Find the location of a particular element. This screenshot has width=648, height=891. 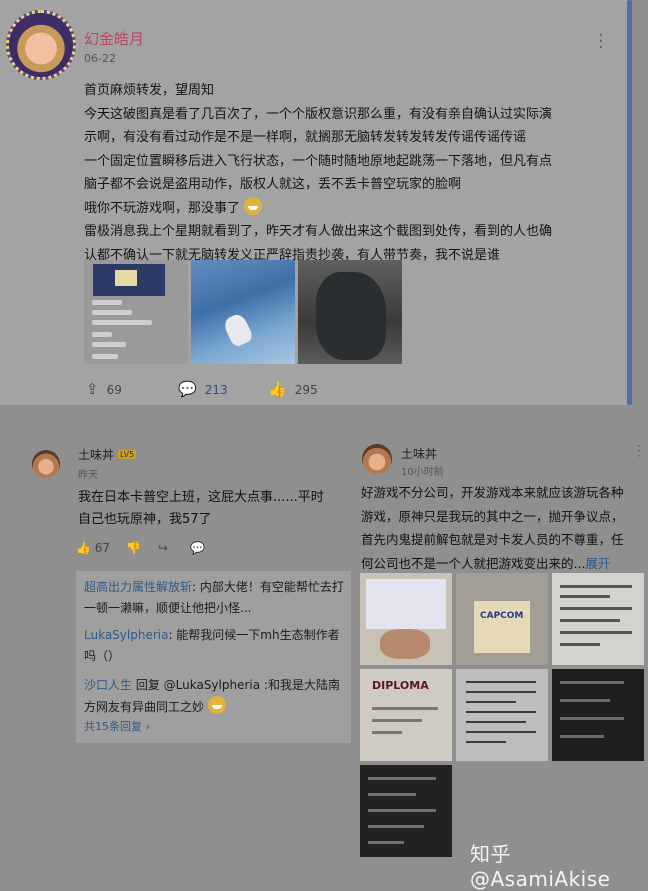

like-button: 👍 67 is located at coordinates (93, 548).